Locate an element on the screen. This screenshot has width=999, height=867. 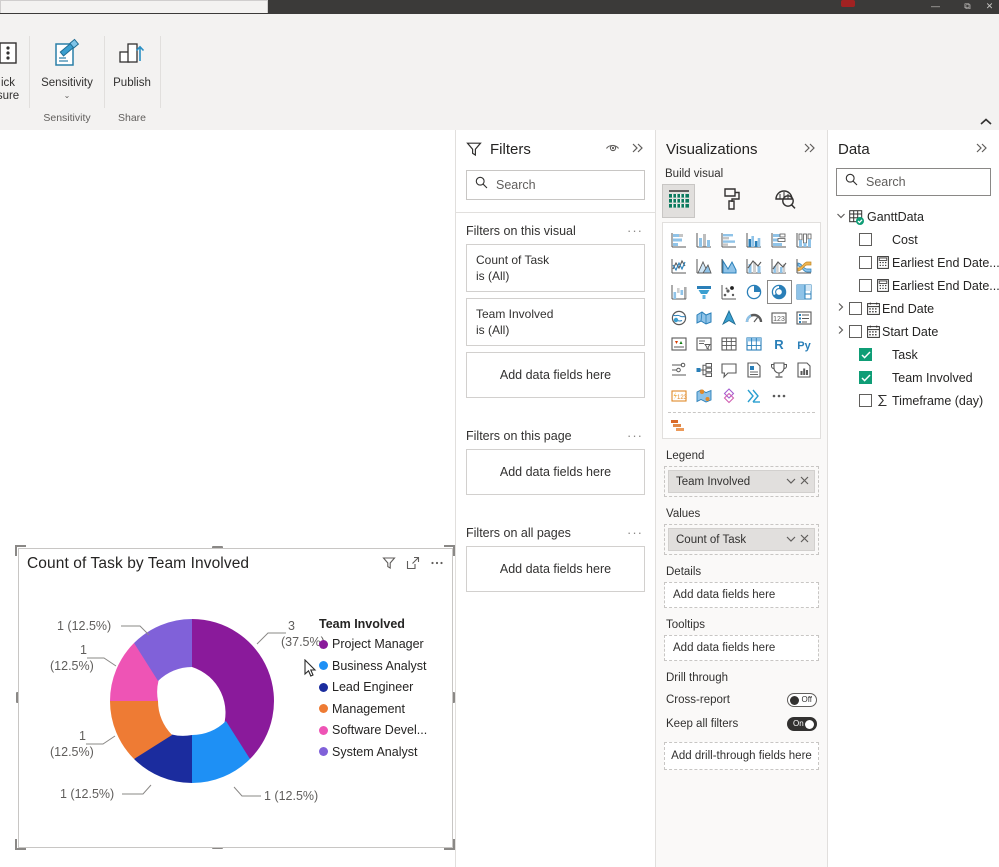
visual-type-donut-chart is located at coordinates (779, 292).